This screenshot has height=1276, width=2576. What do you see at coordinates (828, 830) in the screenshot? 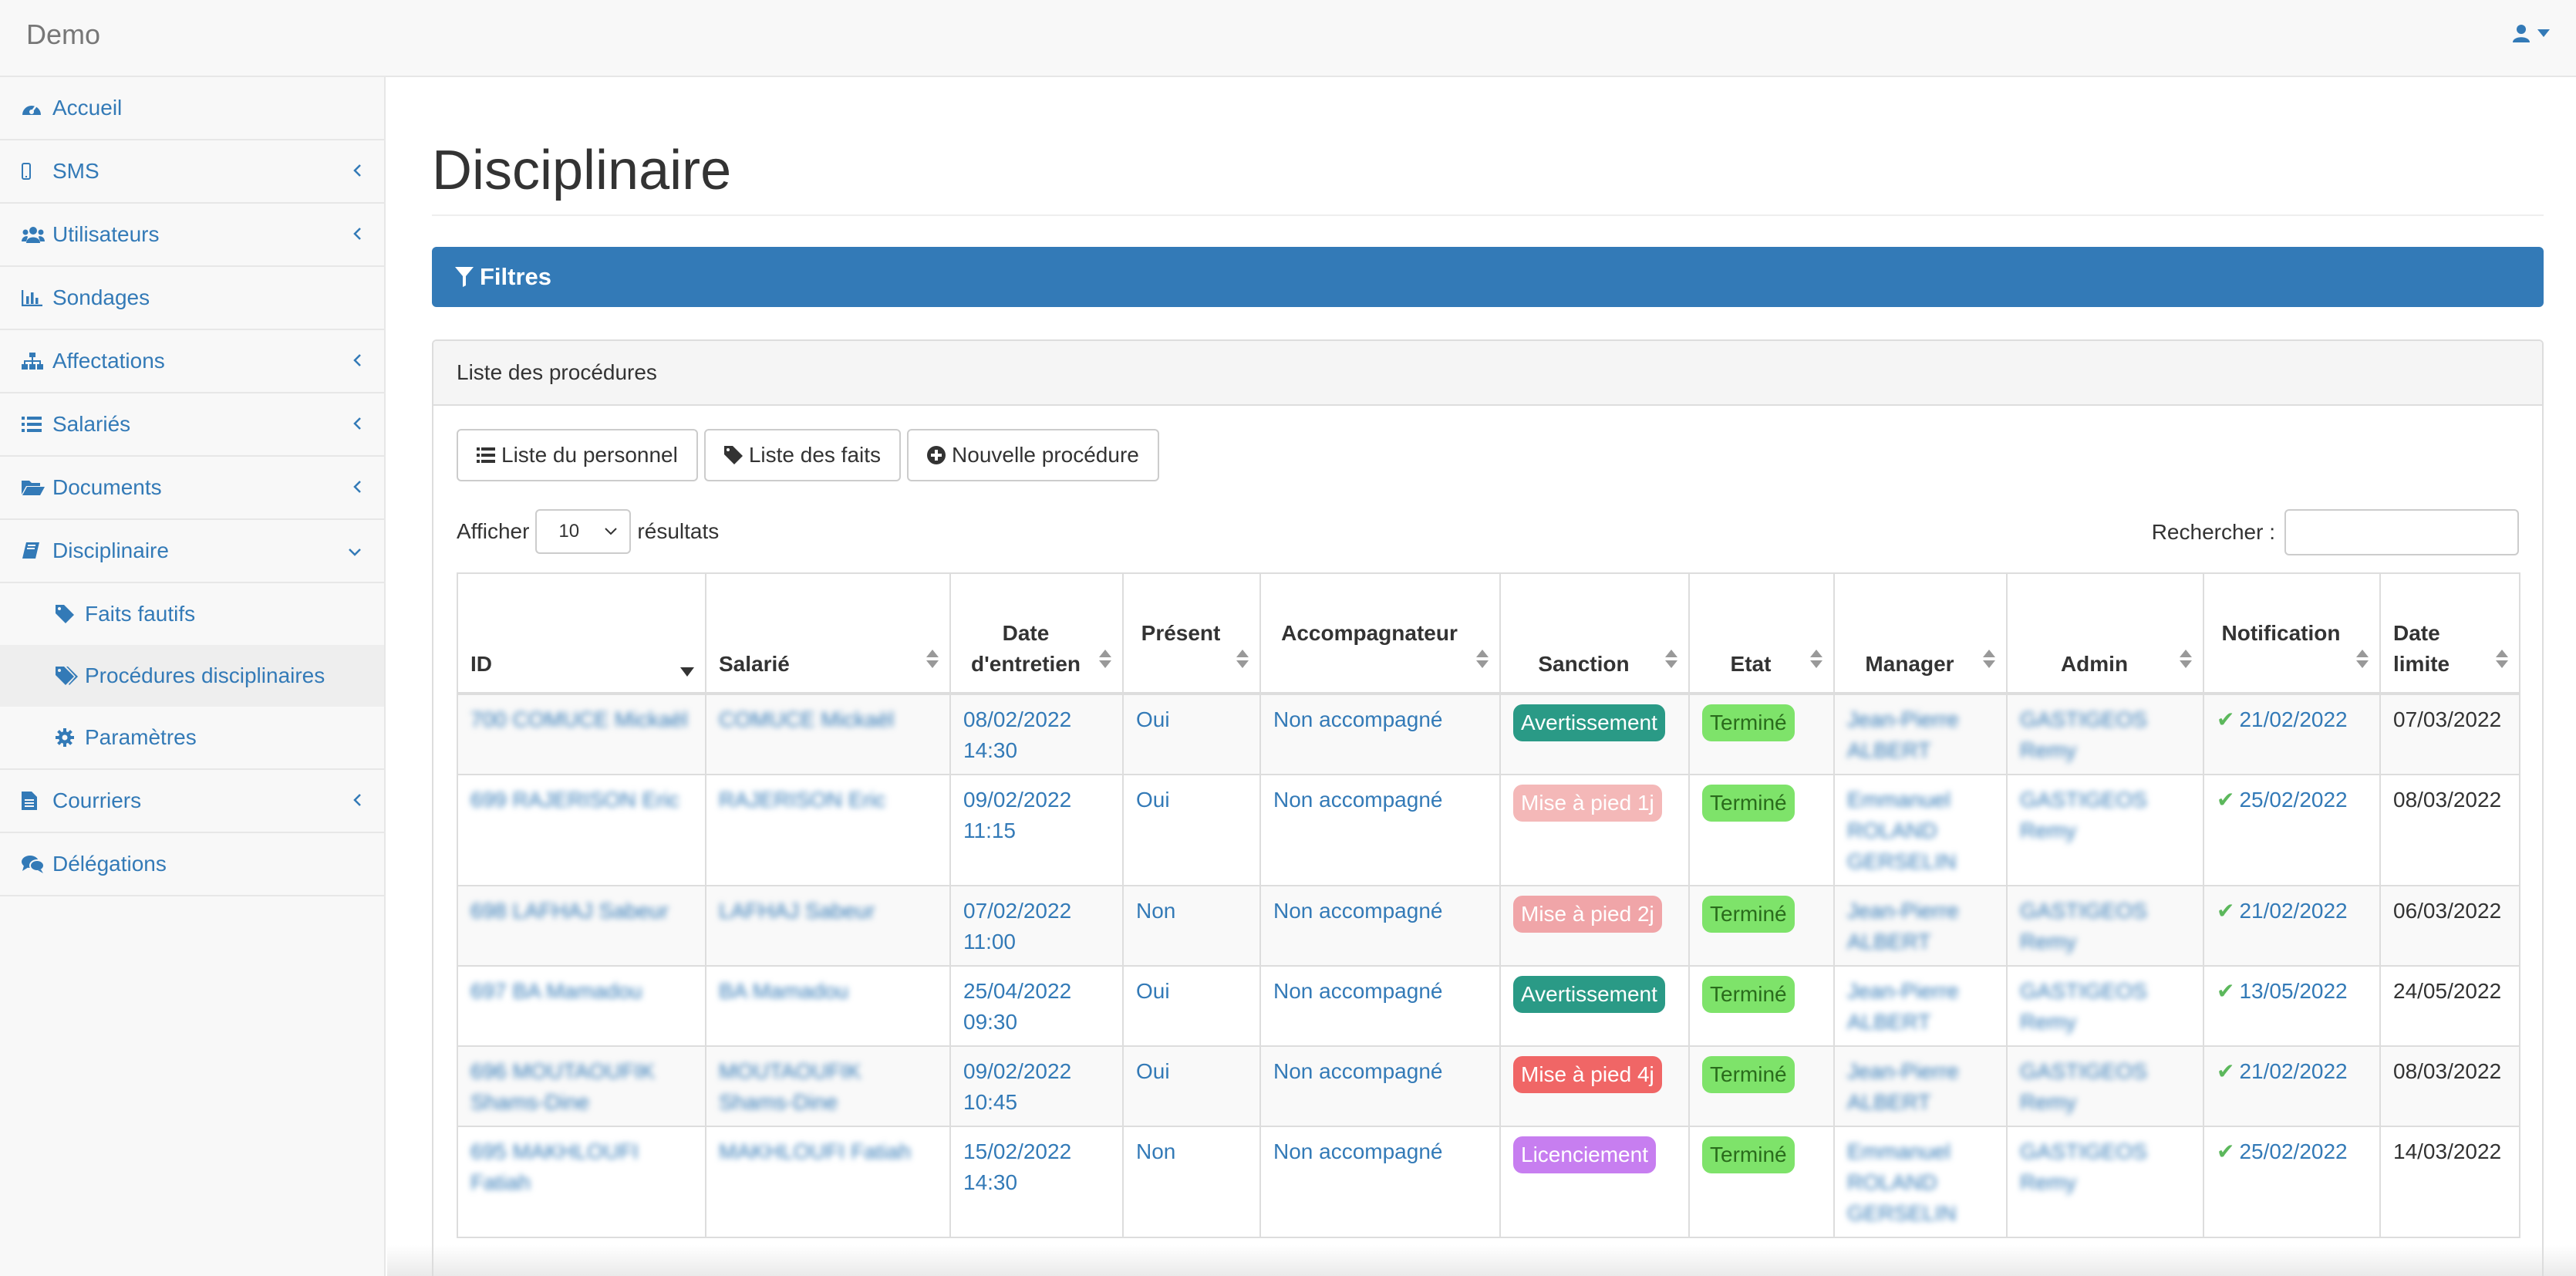
I see `cell-salarie: RAJERISON Eric` at bounding box center [828, 830].